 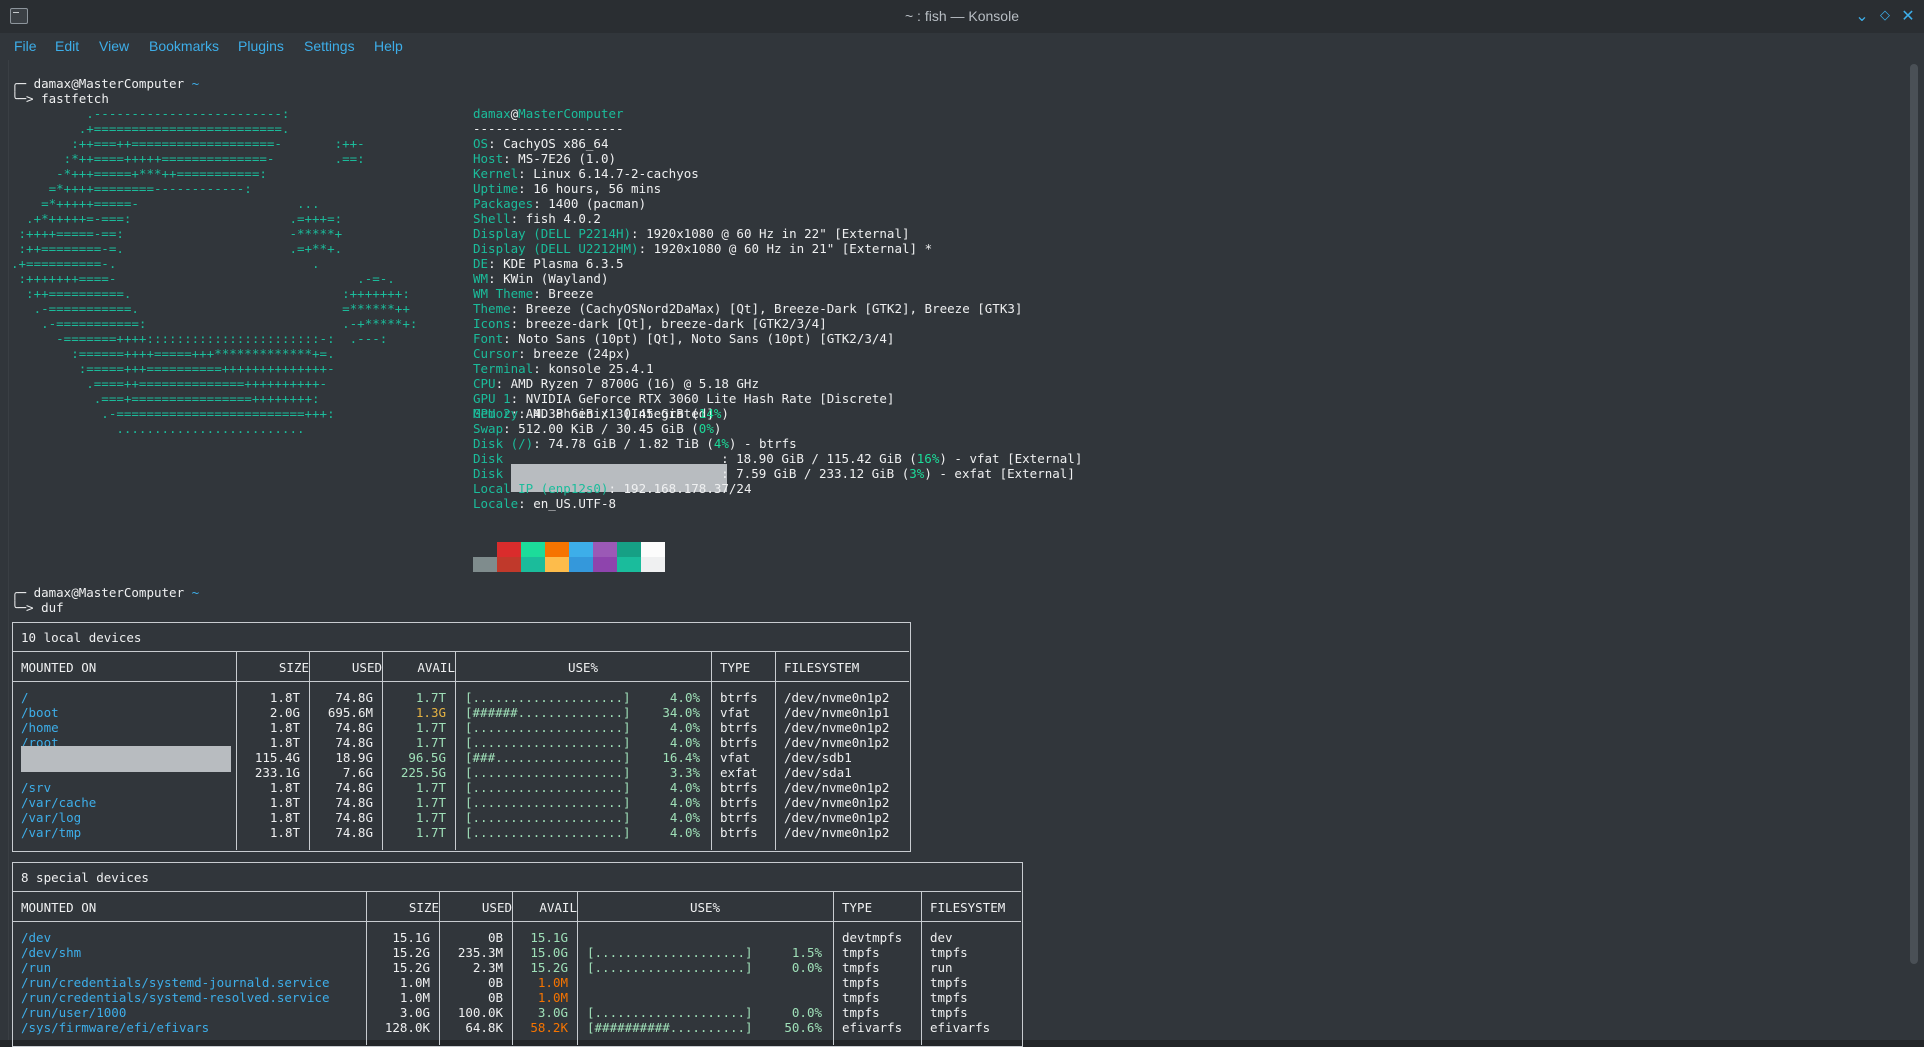 I want to click on mount-point: /srv, so click(x=36, y=787).